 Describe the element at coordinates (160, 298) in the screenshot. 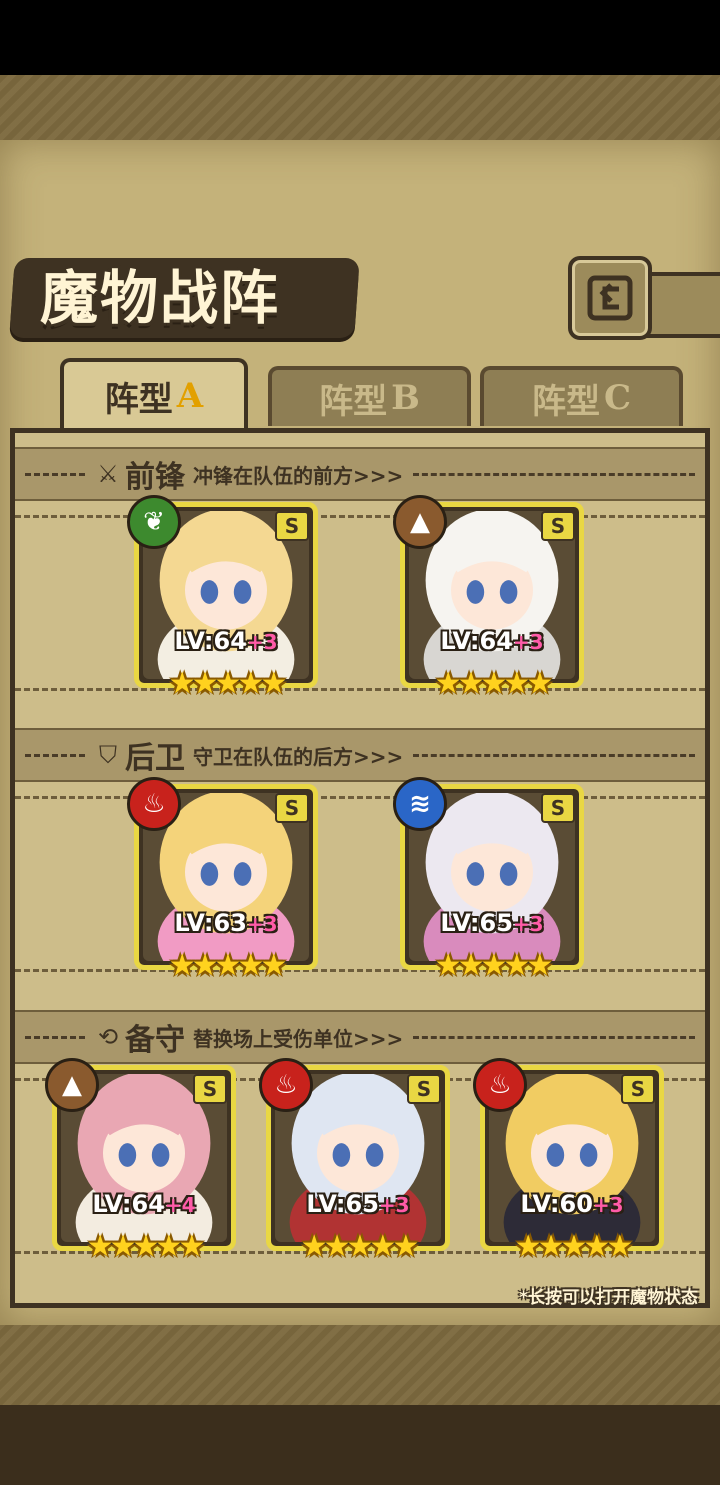

I see `page-title: 魔物战阵` at that location.